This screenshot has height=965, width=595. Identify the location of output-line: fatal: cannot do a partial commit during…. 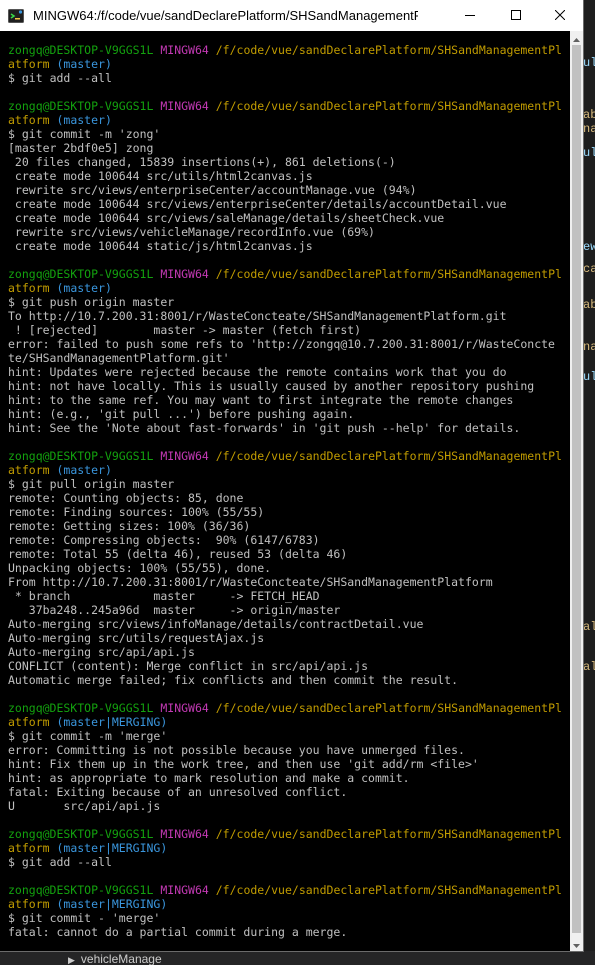
(285, 932).